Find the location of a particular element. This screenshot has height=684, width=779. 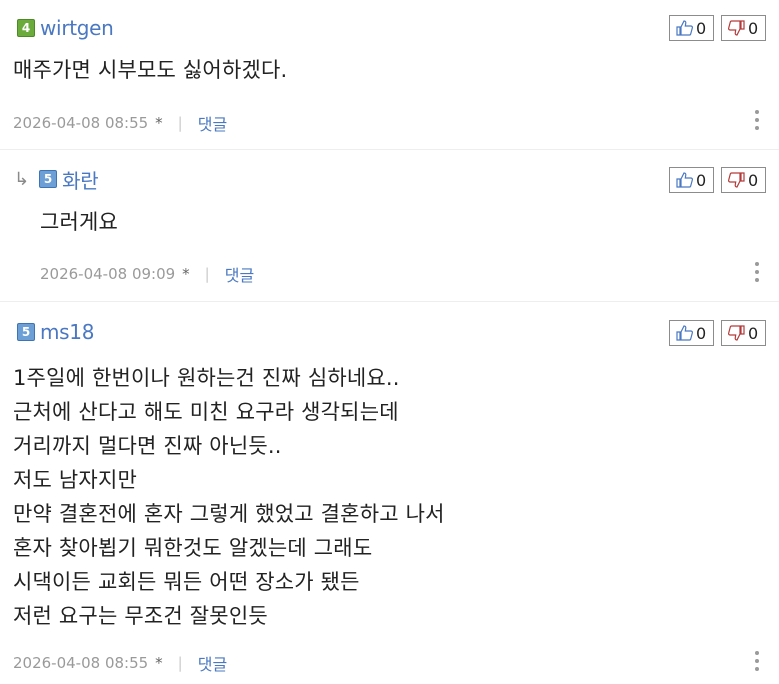

level-badge: 4 is located at coordinates (26, 28).